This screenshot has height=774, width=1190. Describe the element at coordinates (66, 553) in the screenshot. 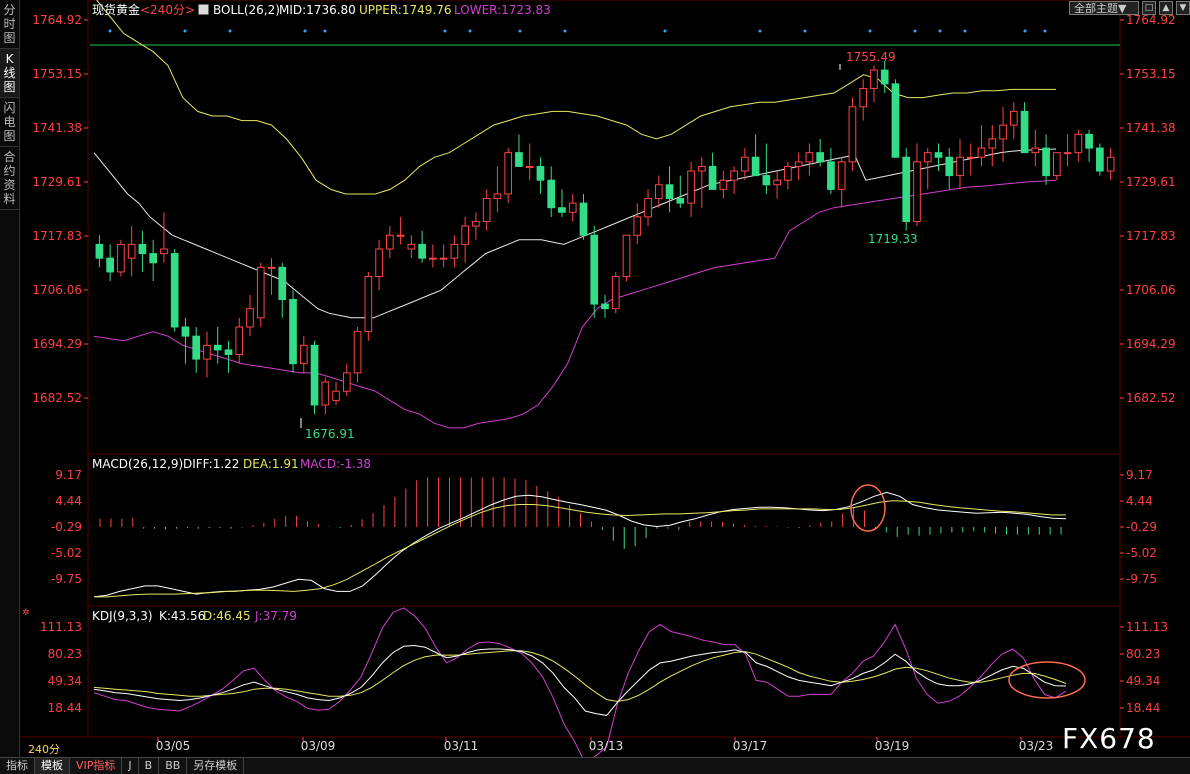

I see `macd-y-tick-left: -5.02` at that location.